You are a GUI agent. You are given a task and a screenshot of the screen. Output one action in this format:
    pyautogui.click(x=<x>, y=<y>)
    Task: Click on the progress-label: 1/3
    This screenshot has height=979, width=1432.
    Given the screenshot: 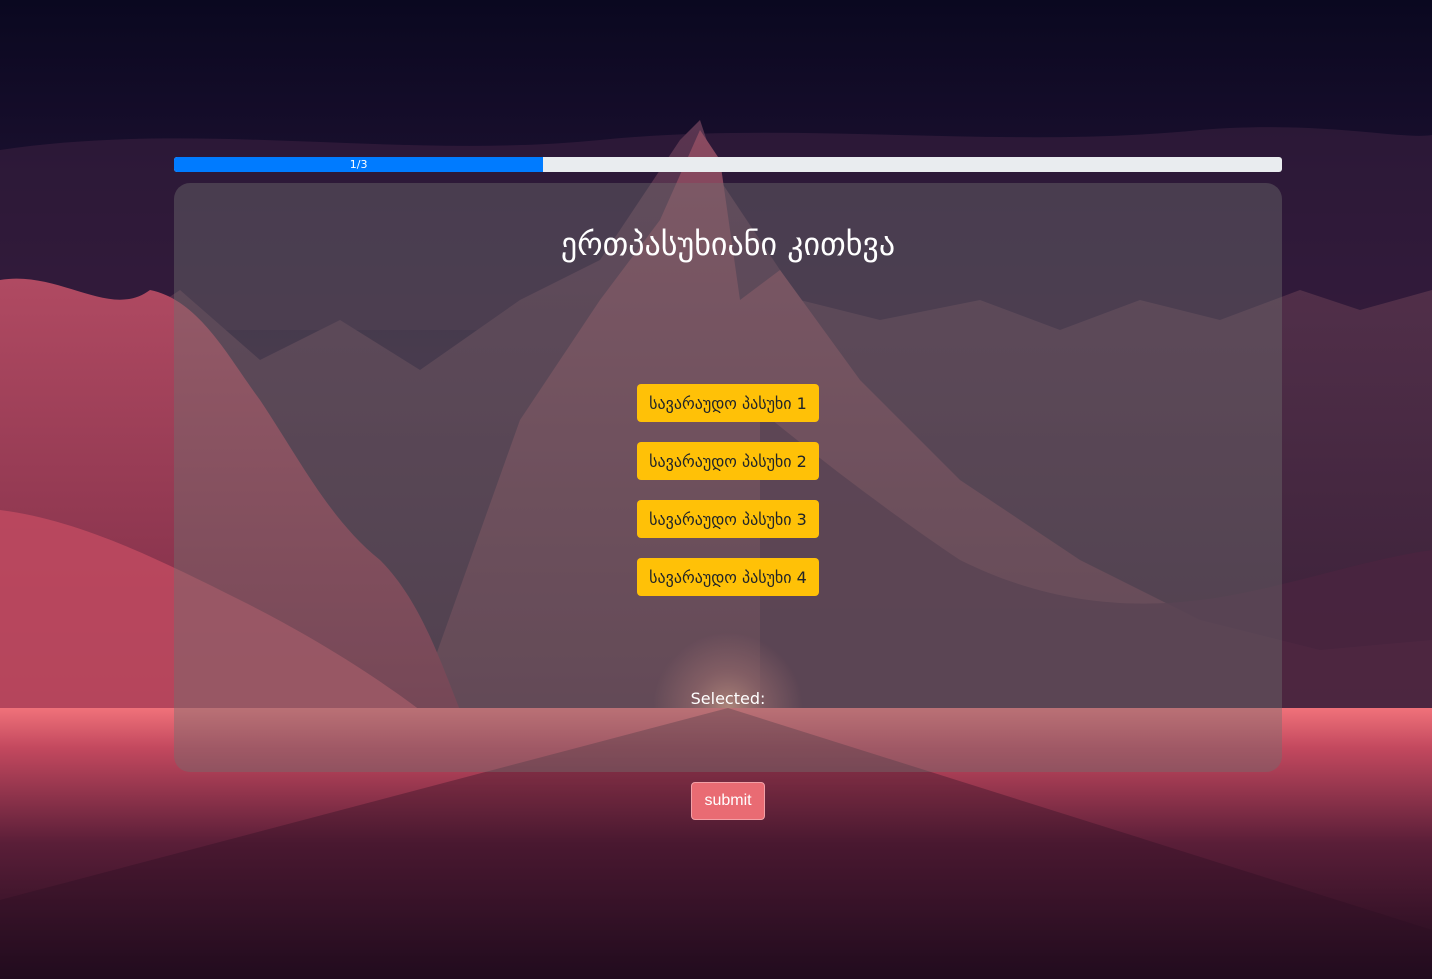 What is the action you would take?
    pyautogui.click(x=358, y=164)
    